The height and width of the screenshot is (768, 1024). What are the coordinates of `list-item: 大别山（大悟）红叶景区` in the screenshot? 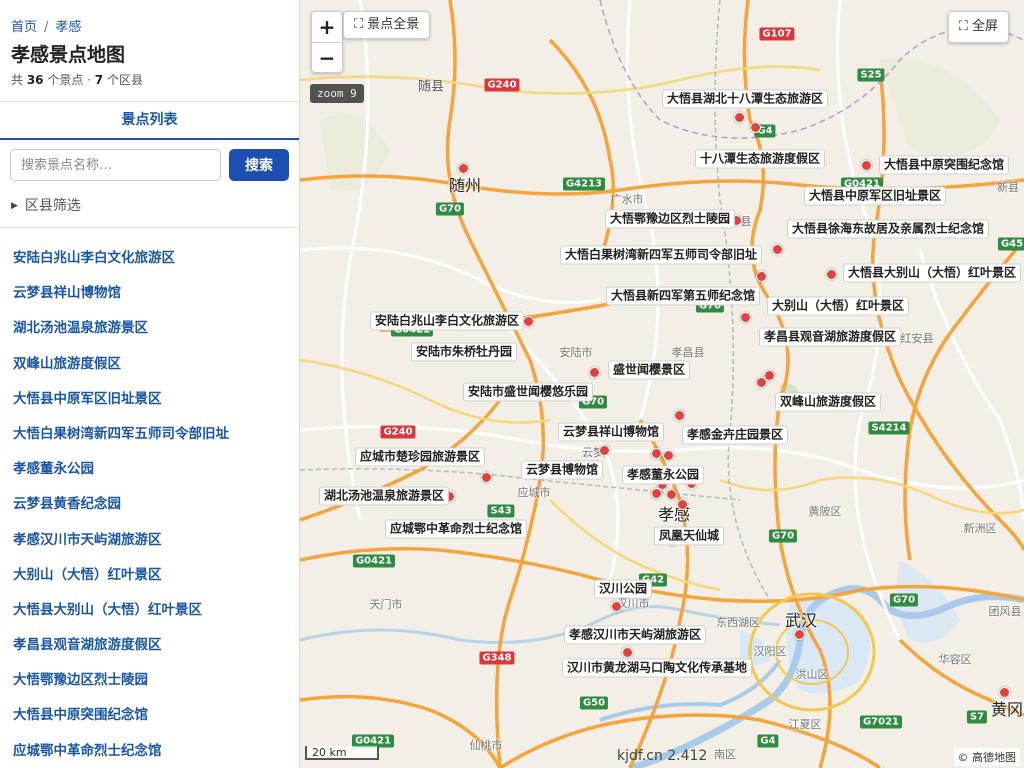 It's located at (149, 575).